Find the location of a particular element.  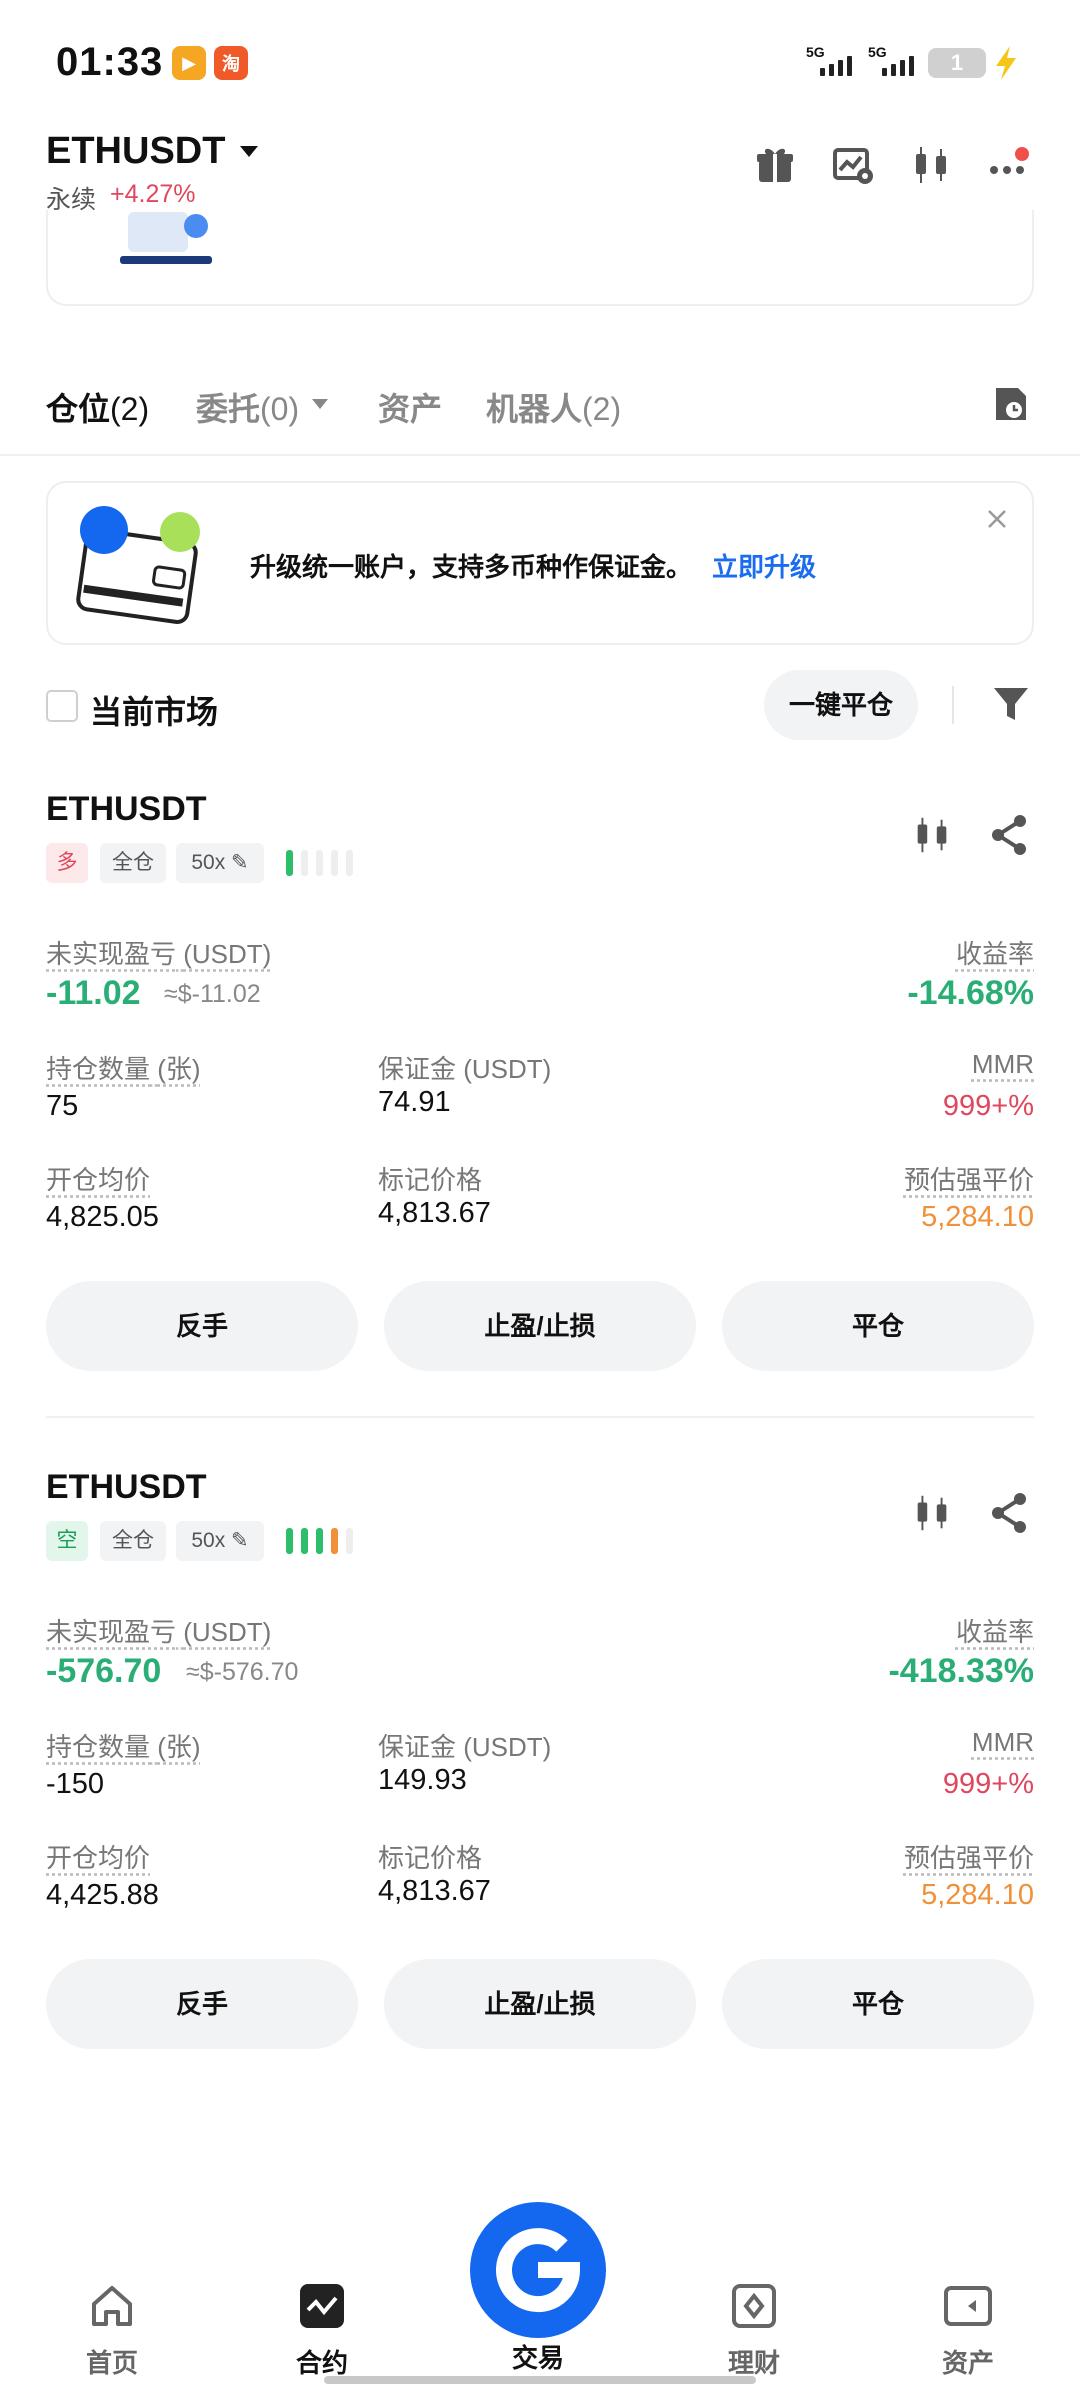

chevron-down-icon is located at coordinates (249, 151).